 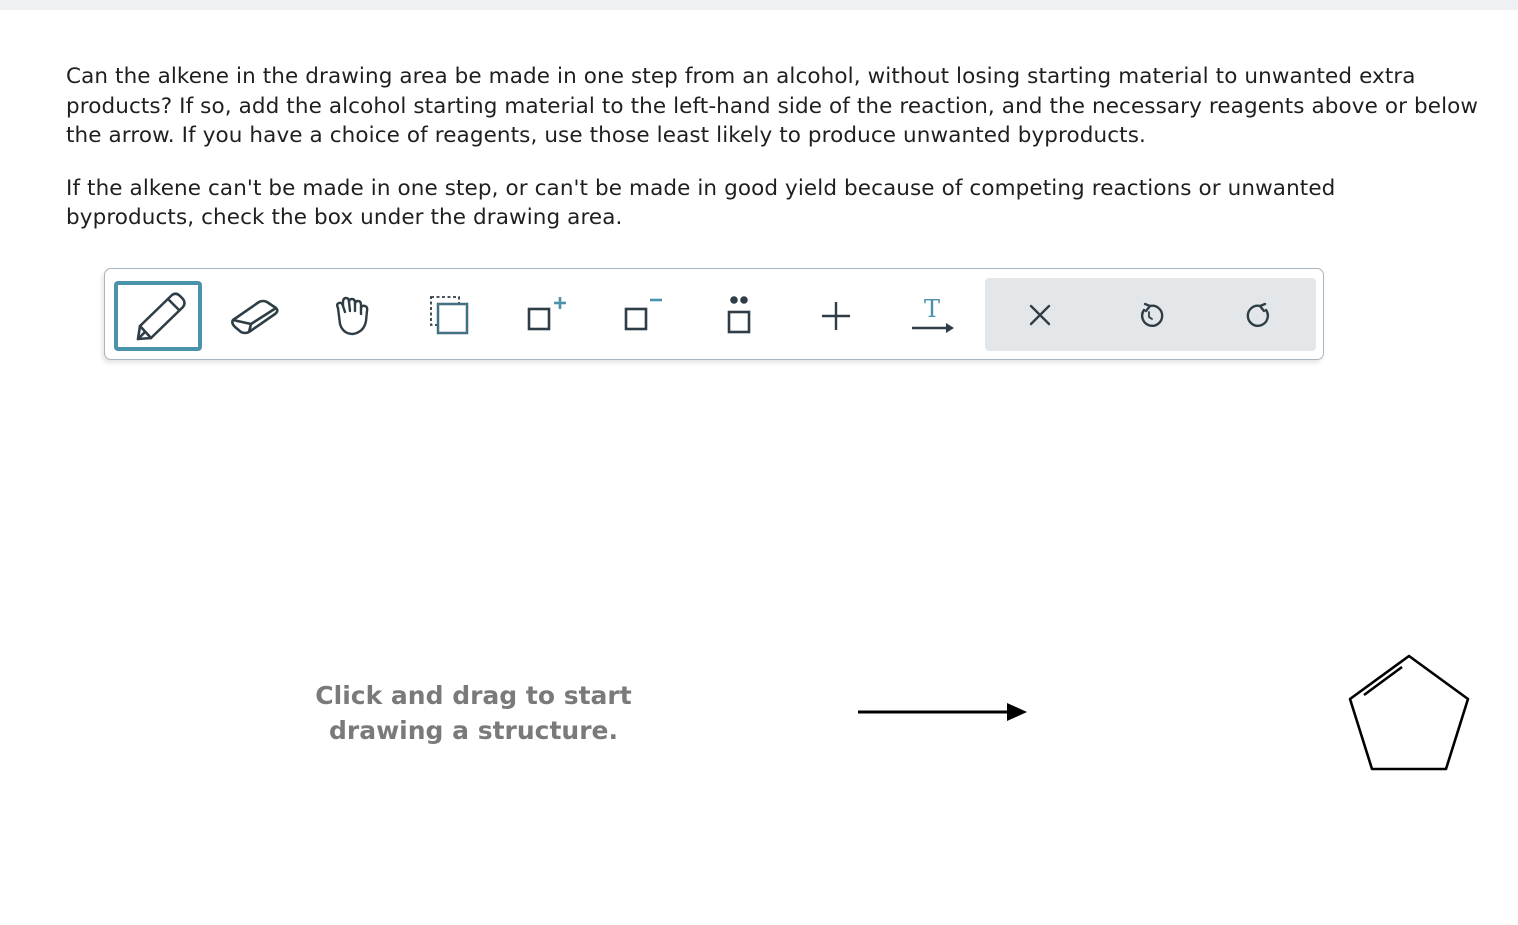 I want to click on positive-charge-icon, so click(x=546, y=314).